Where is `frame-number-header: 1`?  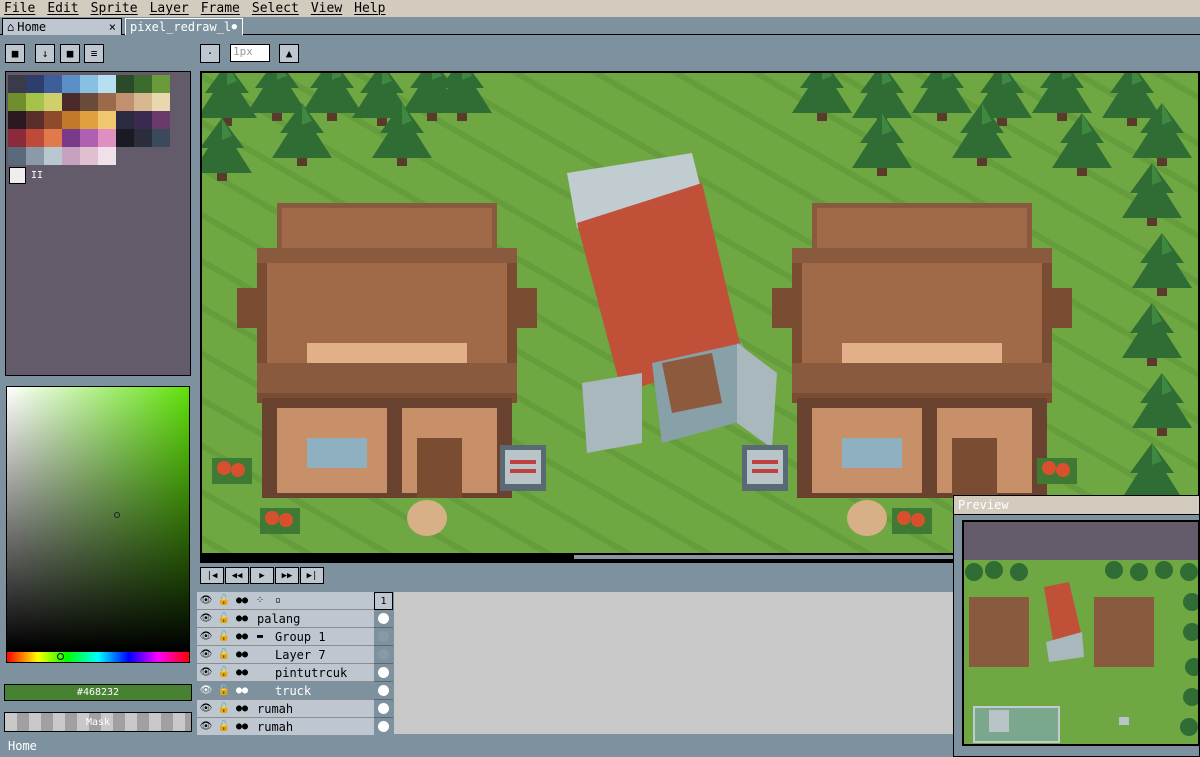
frame-number-header: 1 is located at coordinates (383, 601).